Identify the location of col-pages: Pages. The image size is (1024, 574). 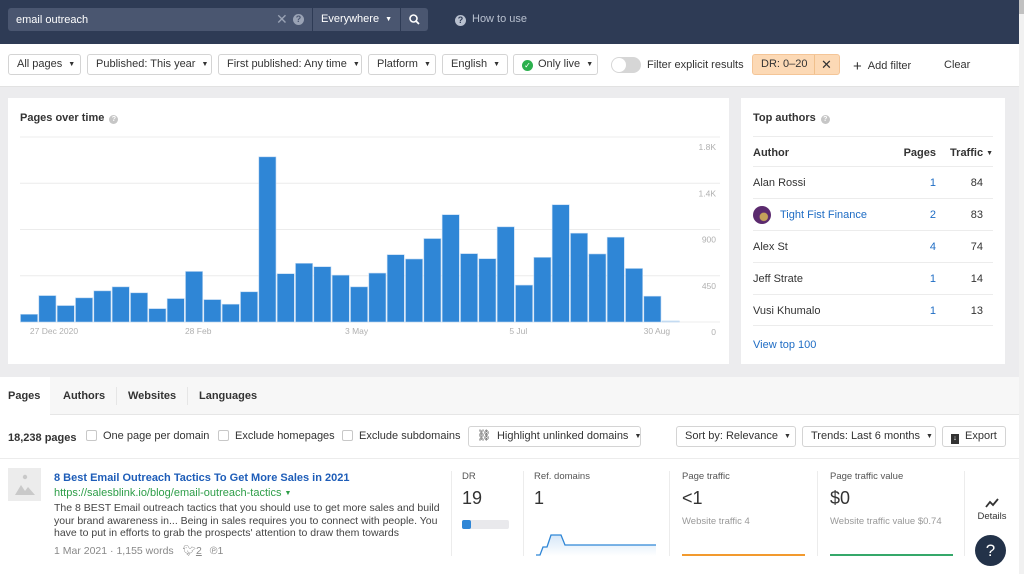
(920, 153).